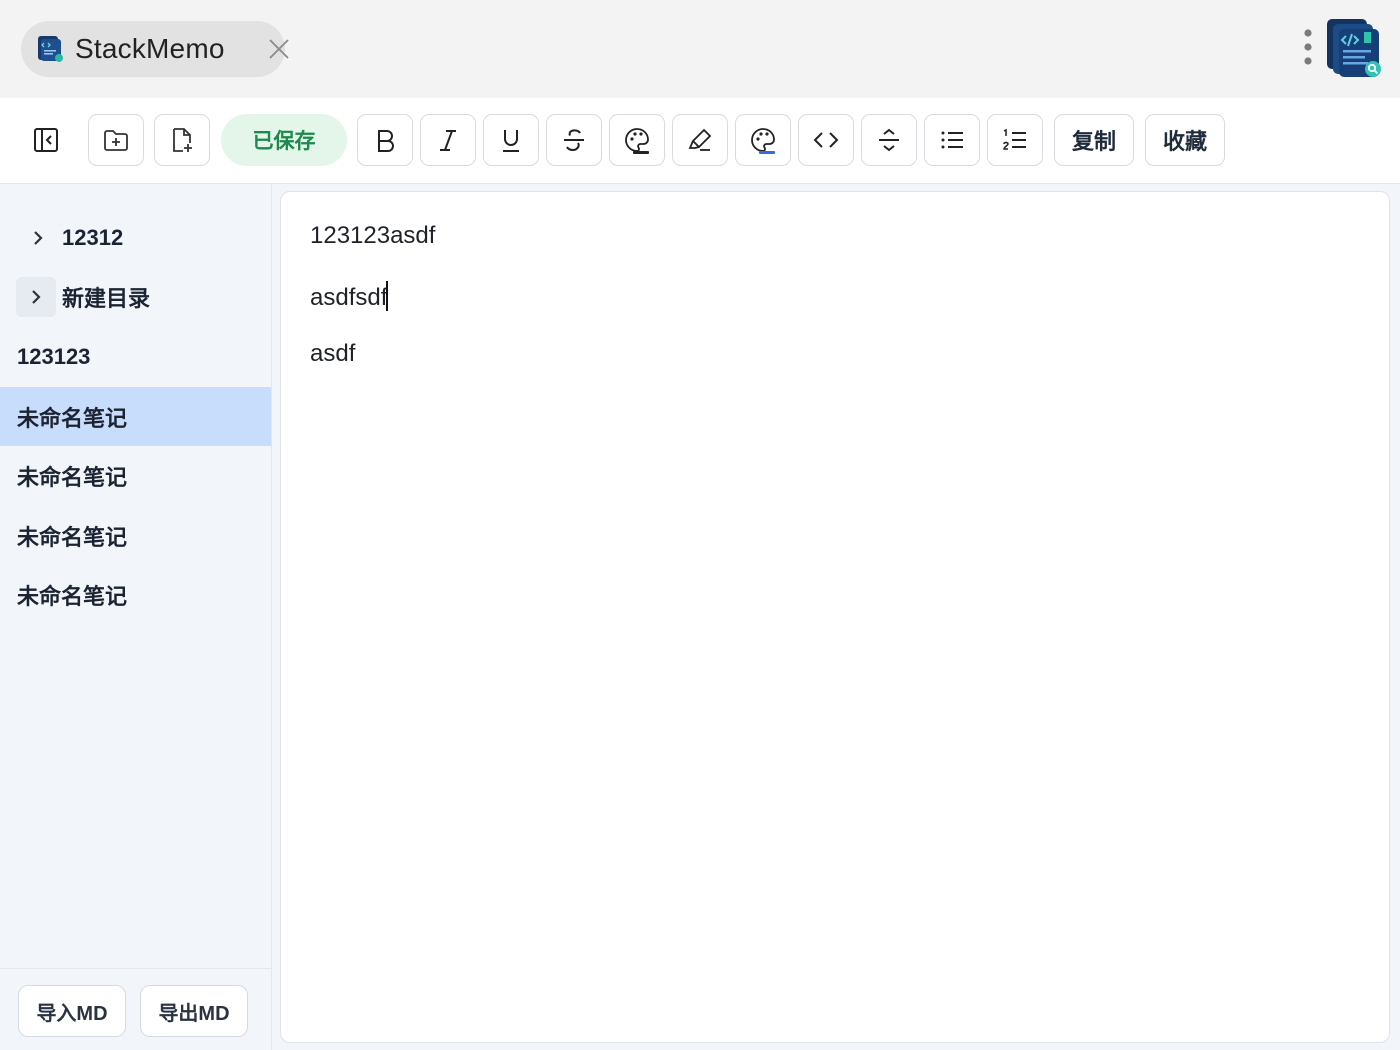 The height and width of the screenshot is (1050, 1400). I want to click on horizontal-rule-icon, so click(889, 140).